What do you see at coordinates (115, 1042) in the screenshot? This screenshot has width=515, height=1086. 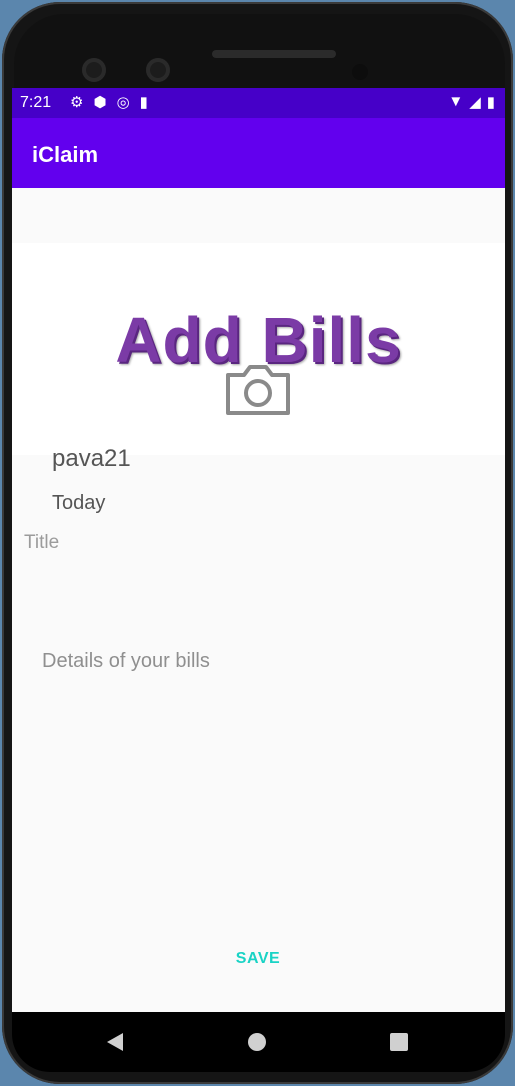 I see `back-icon` at bounding box center [115, 1042].